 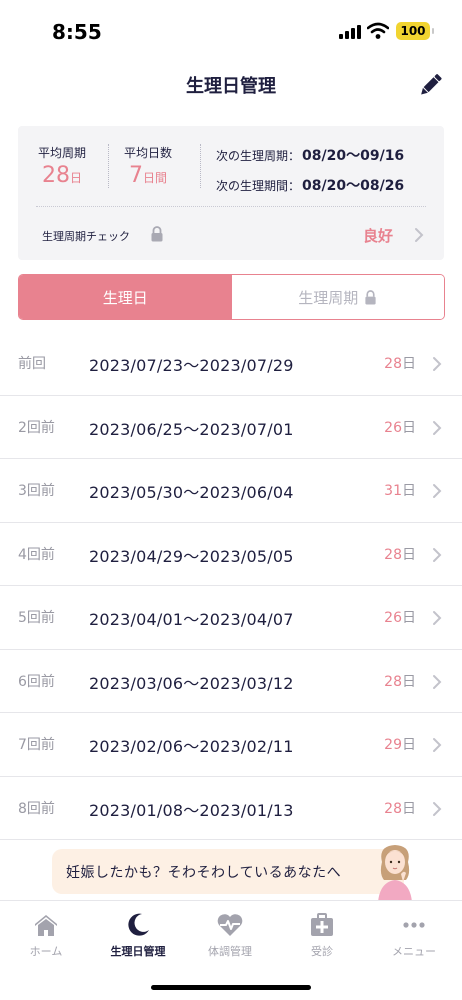 I want to click on history-range: 2023/04/01〜2023/04/07, so click(x=191, y=619).